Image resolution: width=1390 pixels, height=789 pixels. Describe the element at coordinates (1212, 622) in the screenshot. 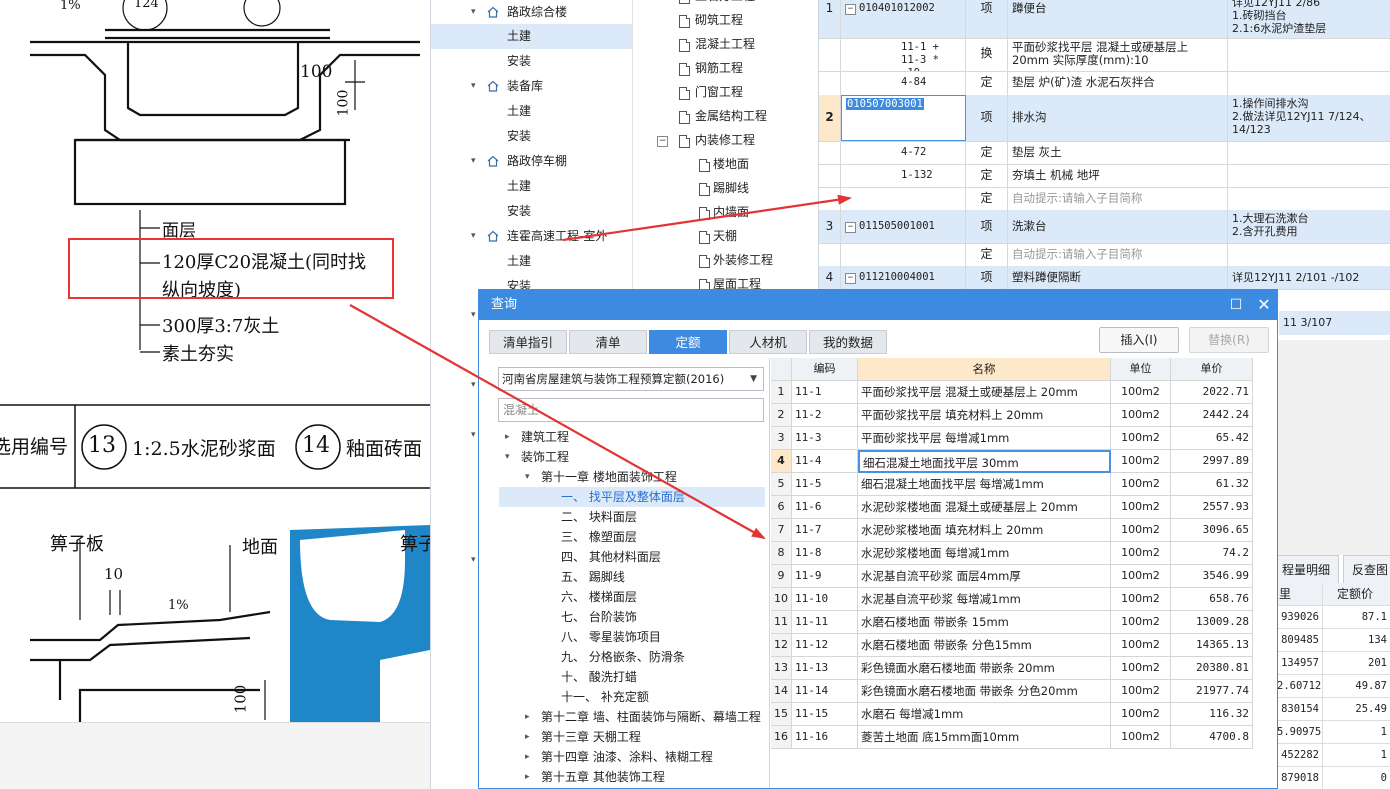

I see `quota-price: 13009.28` at that location.